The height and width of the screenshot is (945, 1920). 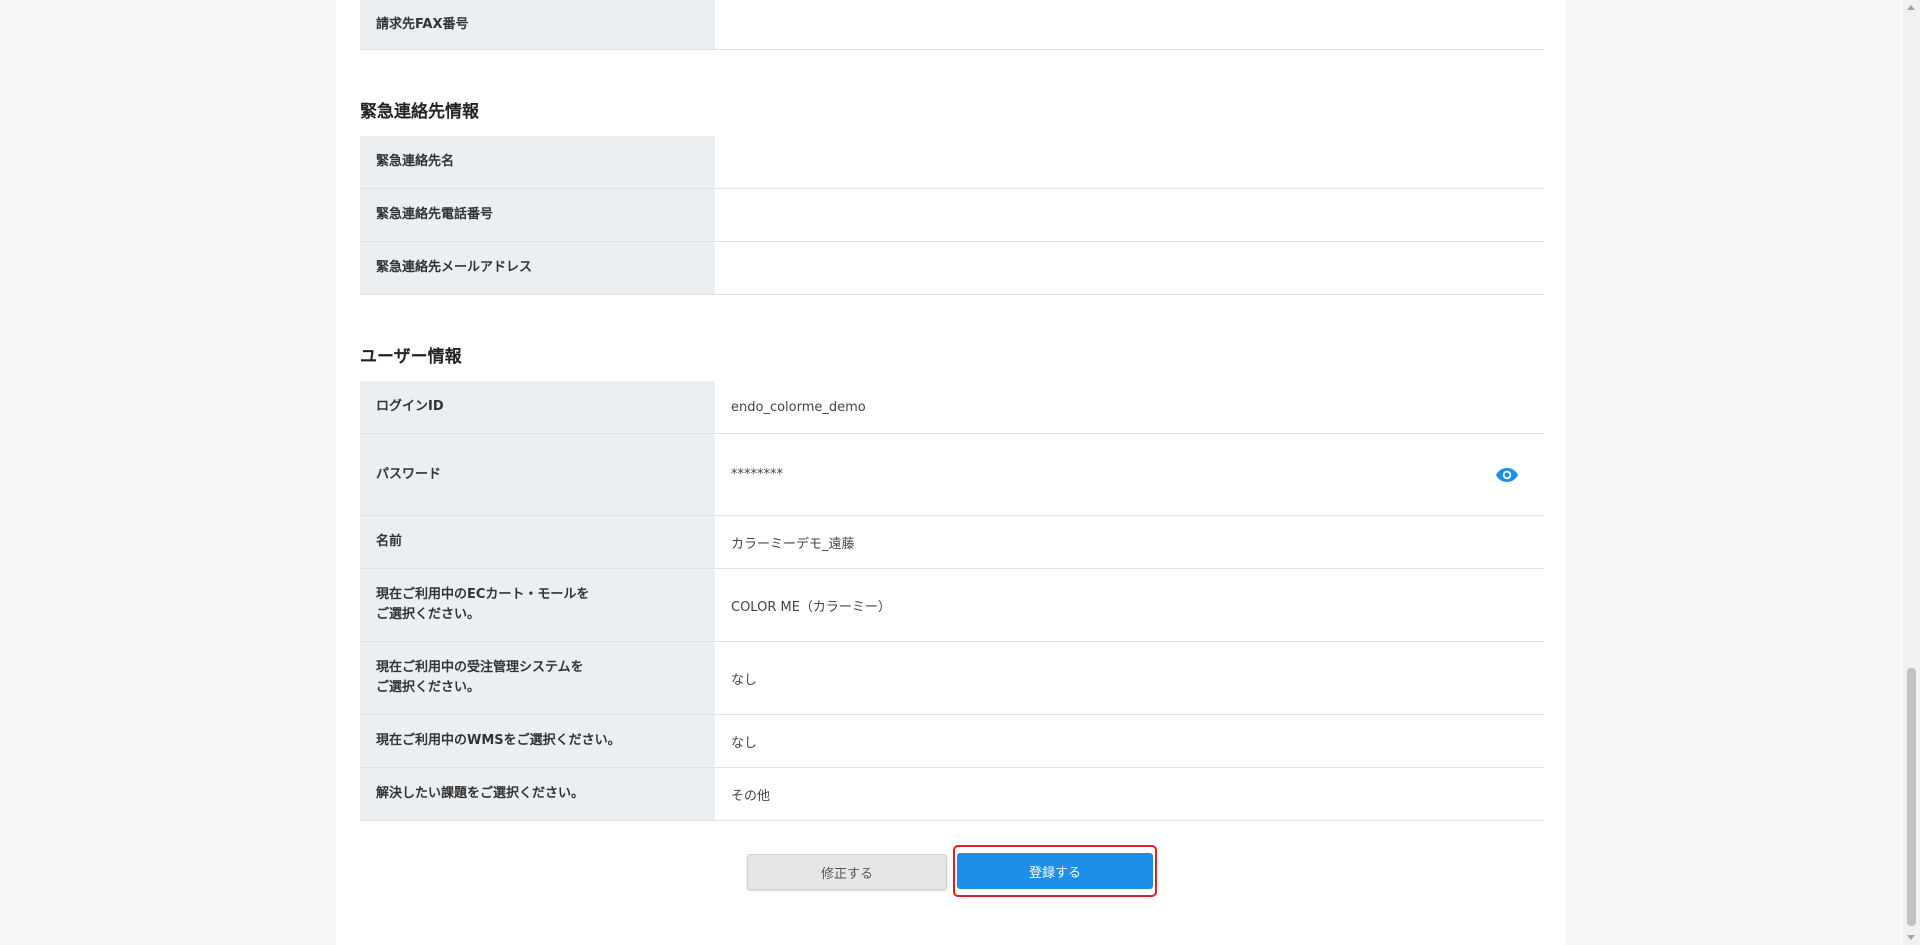 What do you see at coordinates (1129, 24) in the screenshot?
I see `billing-fax-value` at bounding box center [1129, 24].